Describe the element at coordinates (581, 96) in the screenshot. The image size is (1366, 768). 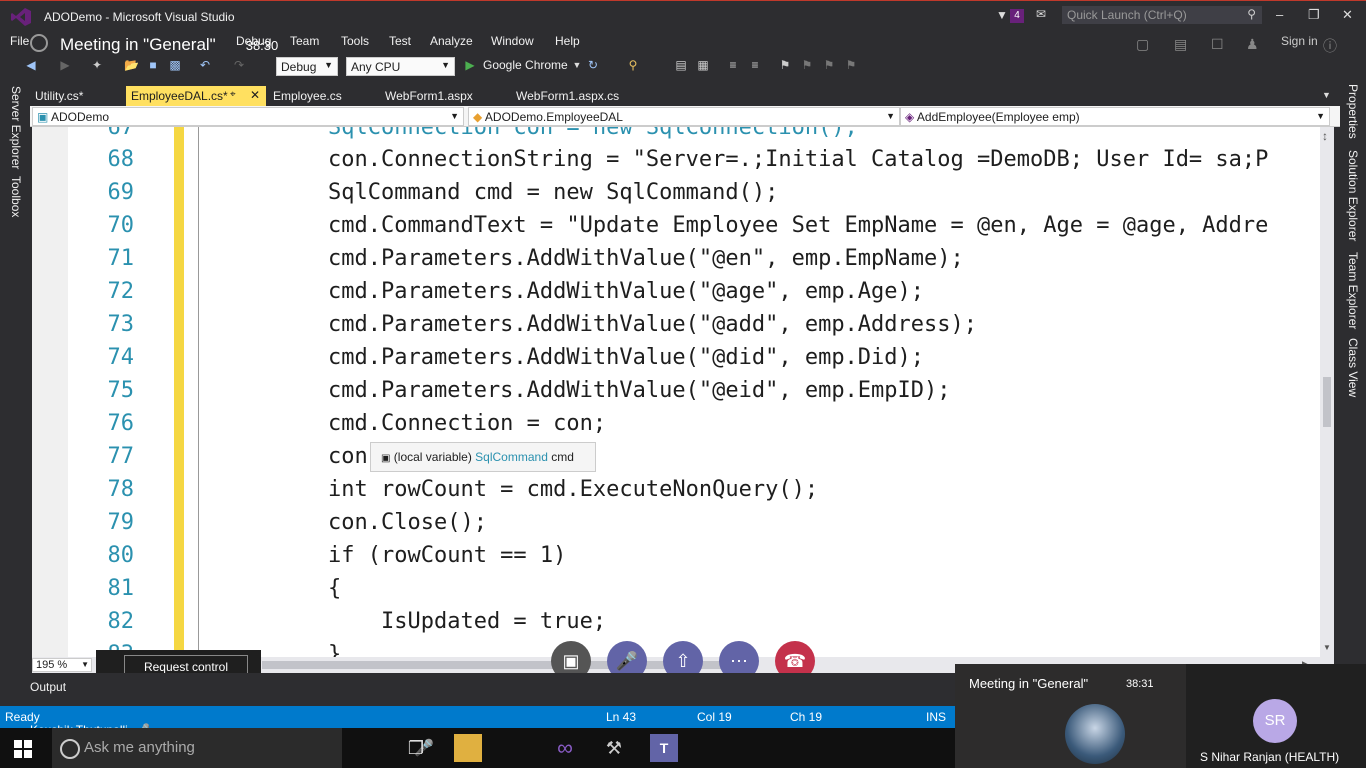
I see `tab-webform1-aspx-cs: WebForm1.aspx.cs` at that location.